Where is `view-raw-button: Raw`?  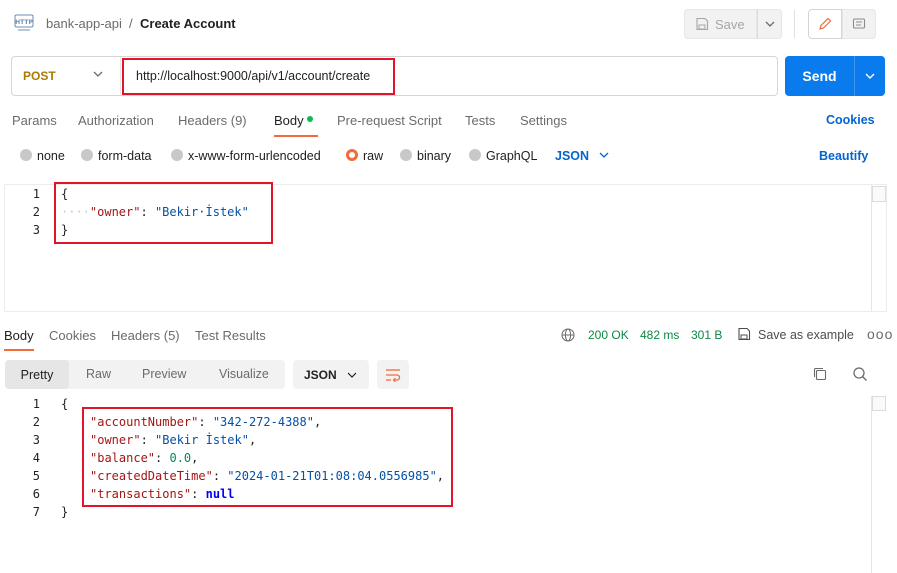
view-raw-button: Raw is located at coordinates (98, 374).